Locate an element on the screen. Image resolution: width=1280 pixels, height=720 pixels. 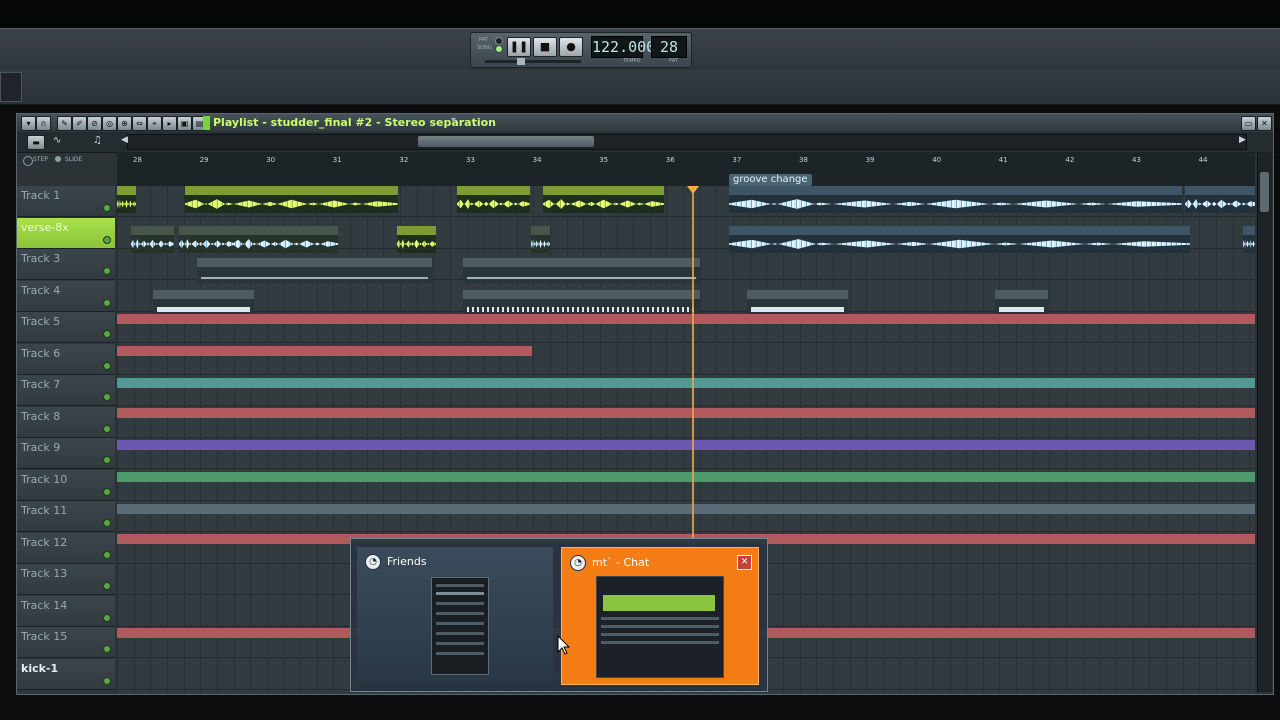
pause-button: ❚❚ is located at coordinates (519, 47).